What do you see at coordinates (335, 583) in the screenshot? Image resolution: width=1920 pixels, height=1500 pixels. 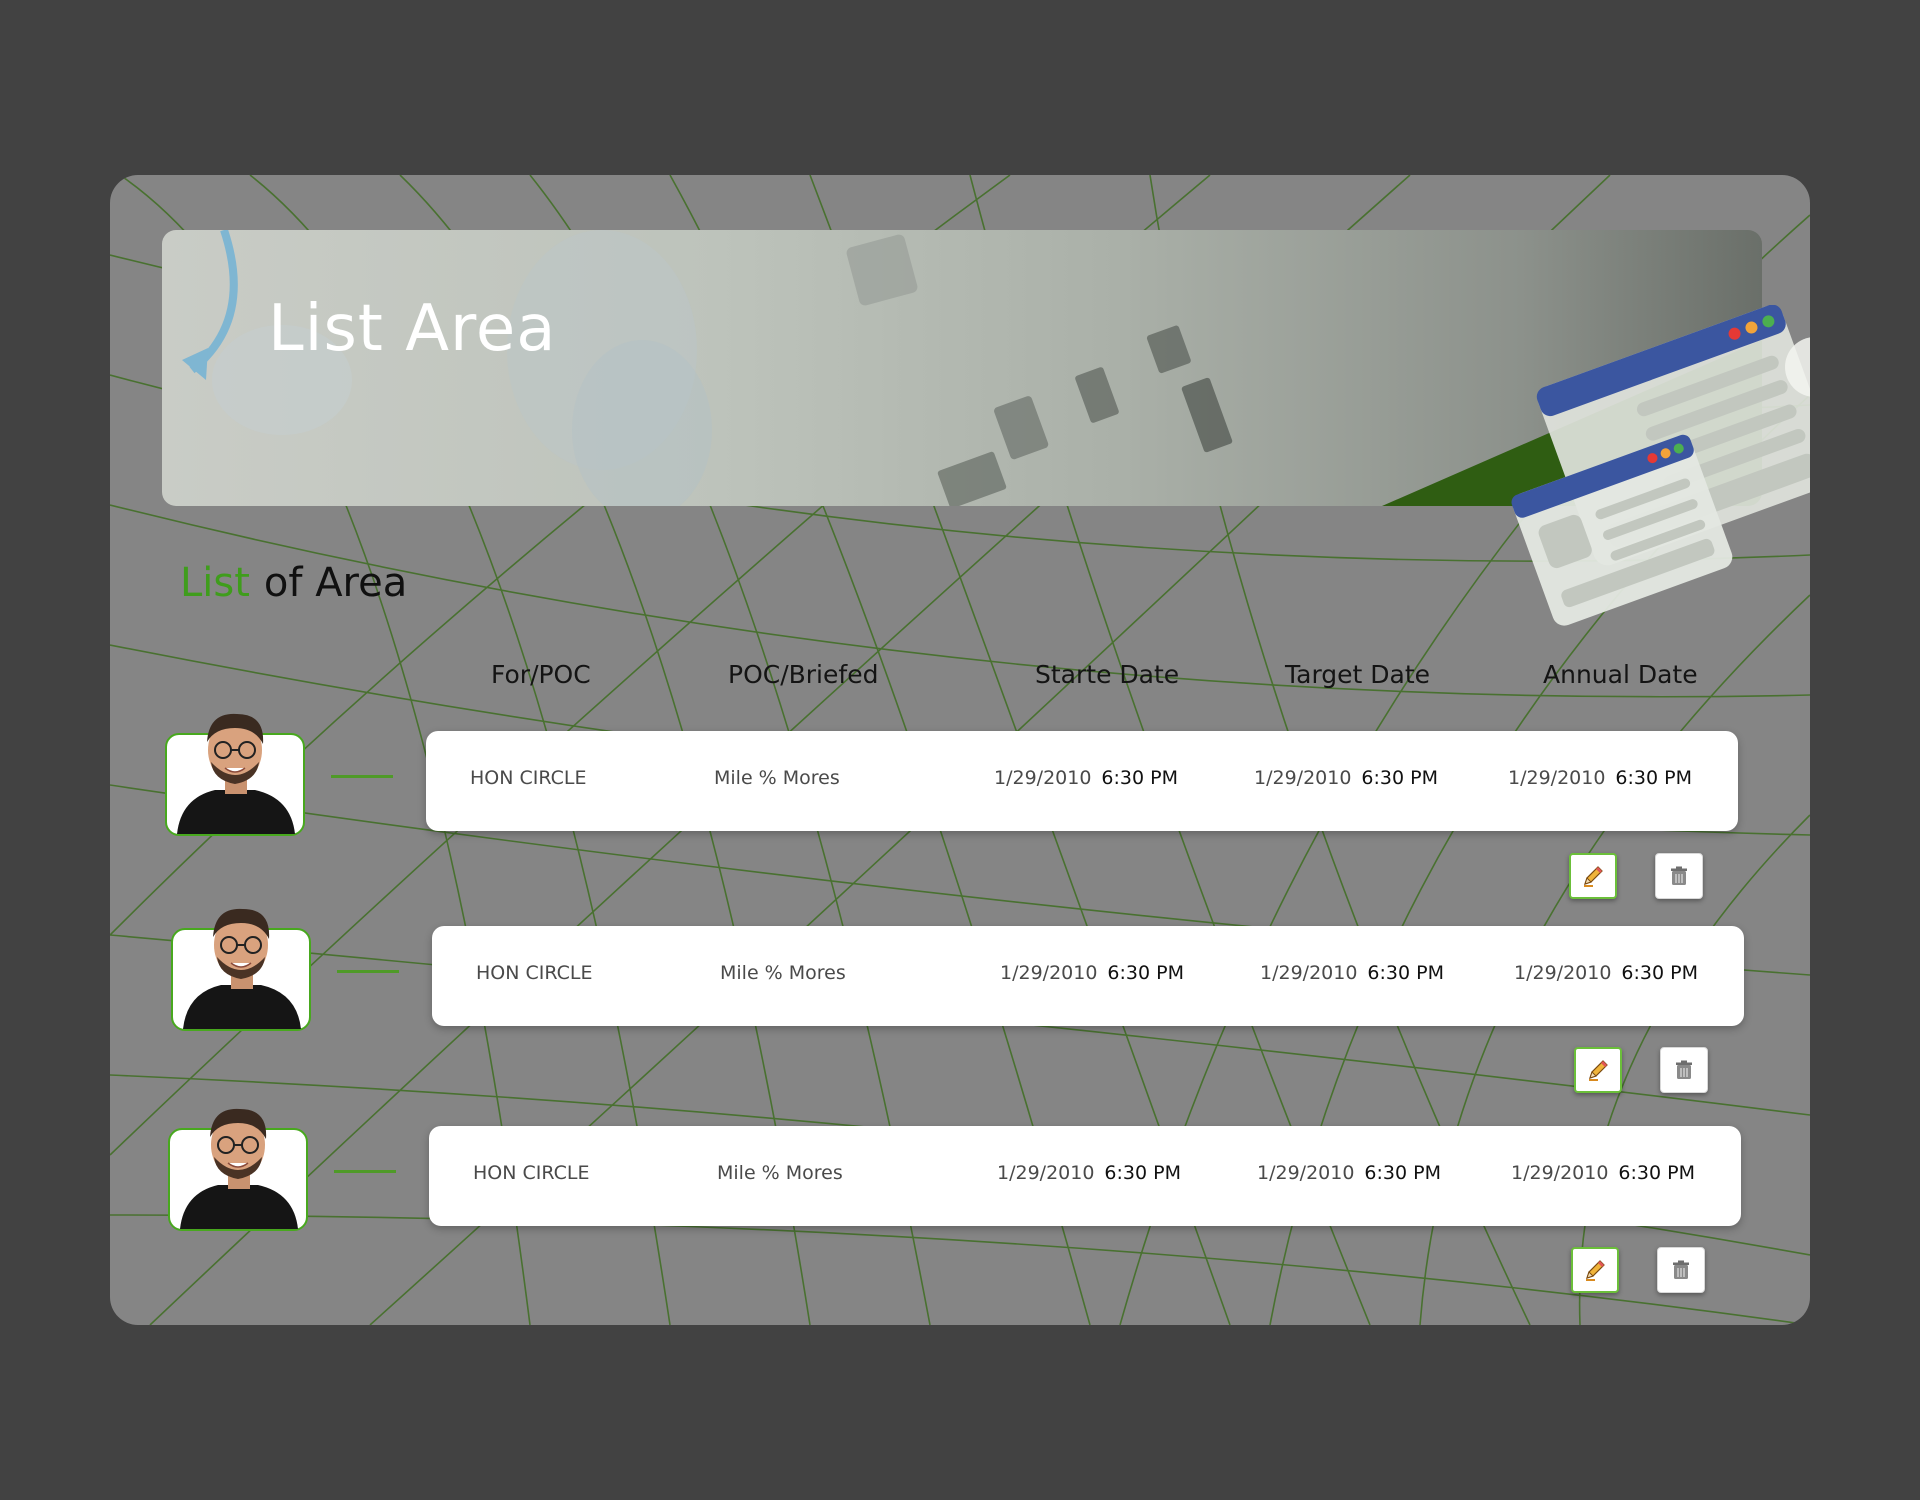 I see `section-title-rest: of Area` at bounding box center [335, 583].